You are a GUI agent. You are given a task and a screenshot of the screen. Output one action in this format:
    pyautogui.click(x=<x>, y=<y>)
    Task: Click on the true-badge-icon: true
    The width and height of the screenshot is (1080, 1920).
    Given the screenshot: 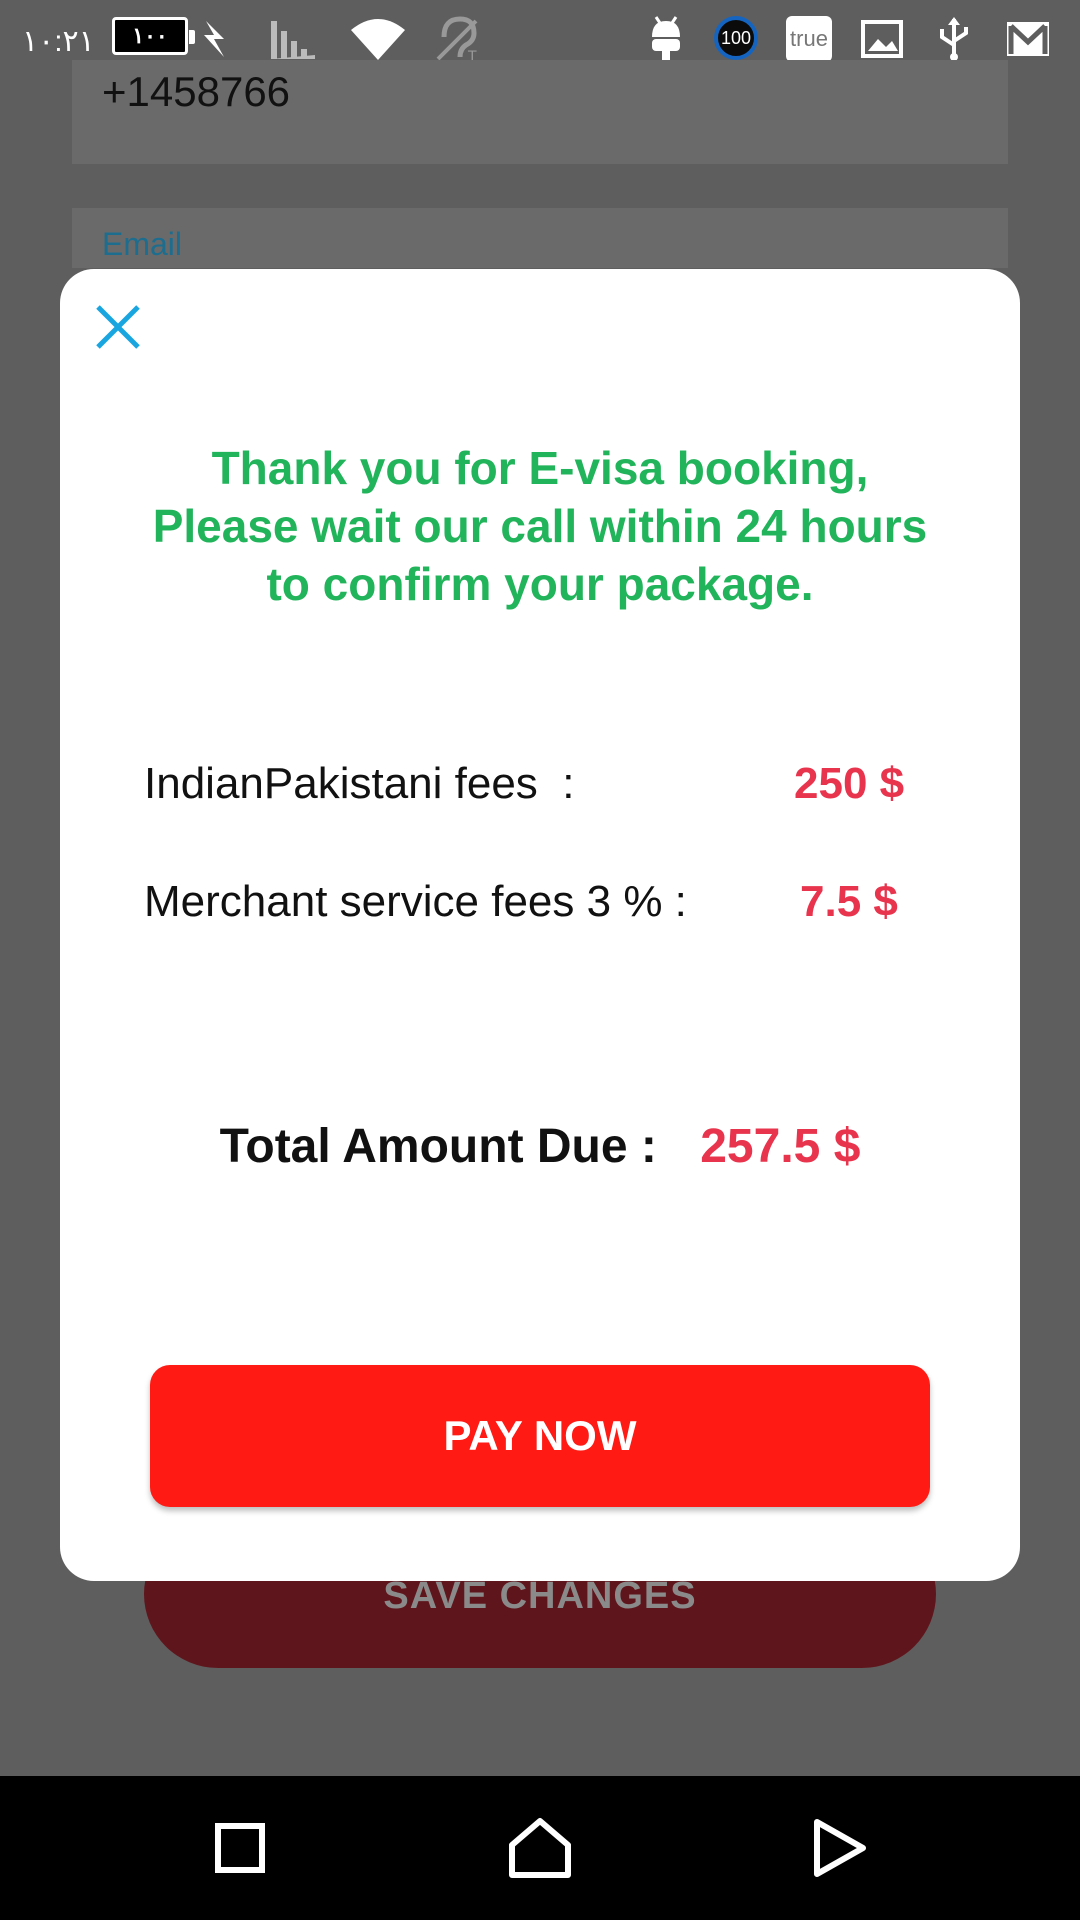 What is the action you would take?
    pyautogui.click(x=809, y=39)
    